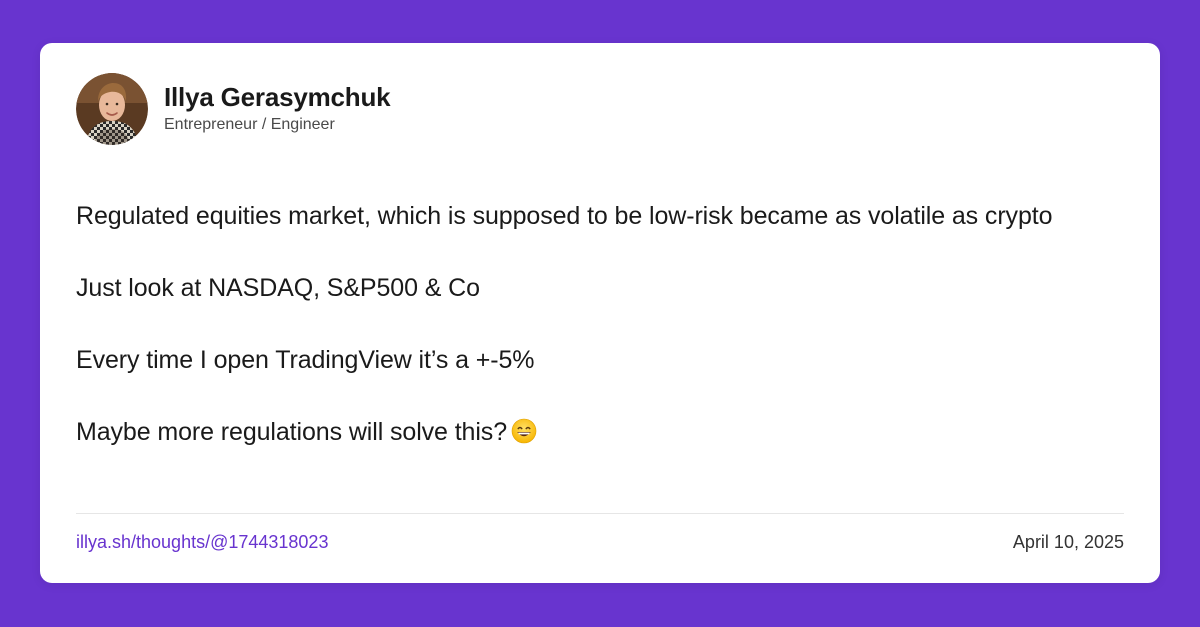 The height and width of the screenshot is (627, 1200). Describe the element at coordinates (112, 109) in the screenshot. I see `avatar` at that location.